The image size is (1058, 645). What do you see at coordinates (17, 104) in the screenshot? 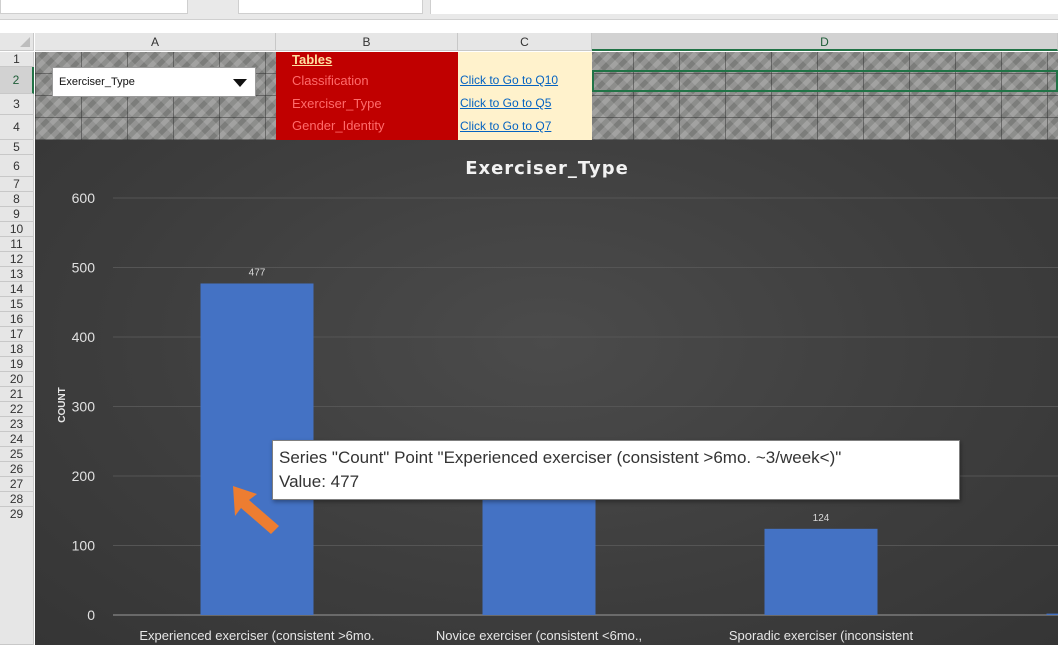
I see `row-header: 3` at bounding box center [17, 104].